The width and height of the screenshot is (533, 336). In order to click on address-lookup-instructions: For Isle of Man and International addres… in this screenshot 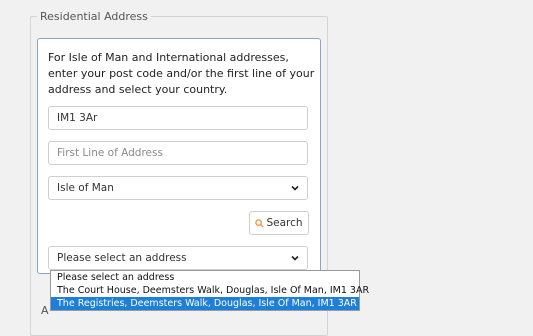, I will do `click(181, 73)`.